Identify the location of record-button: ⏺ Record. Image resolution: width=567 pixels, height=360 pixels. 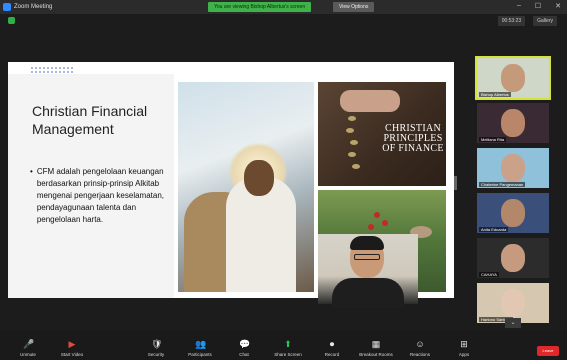
(332, 348).